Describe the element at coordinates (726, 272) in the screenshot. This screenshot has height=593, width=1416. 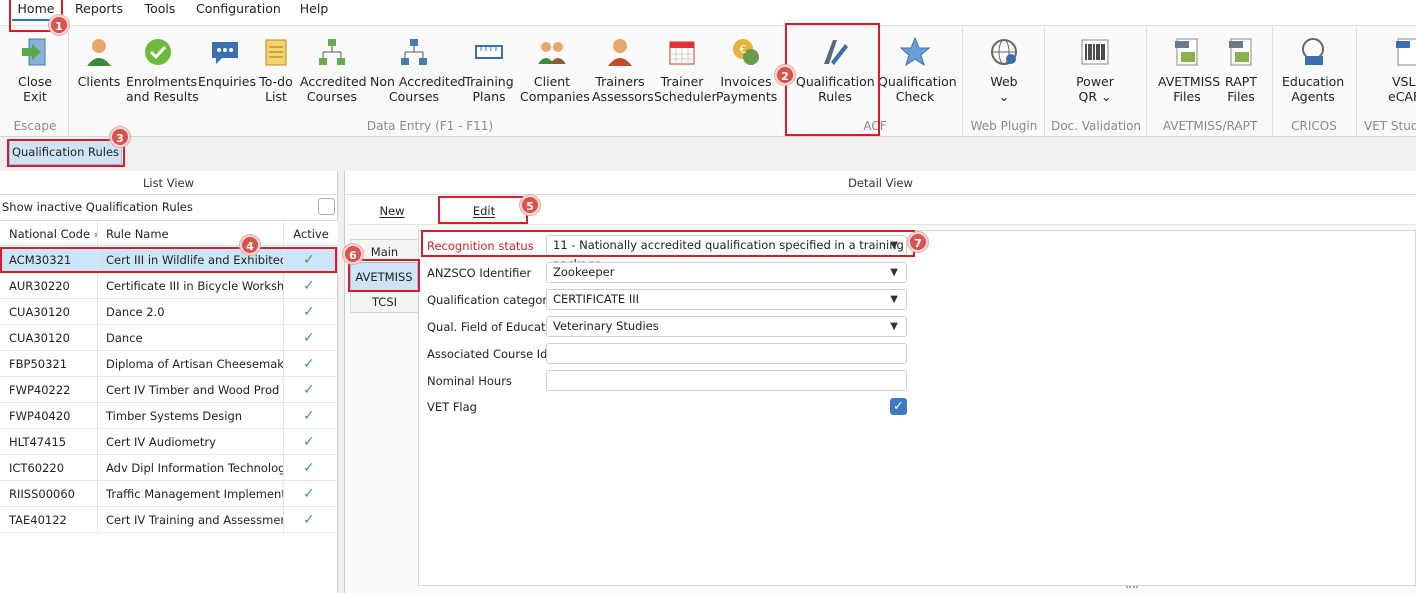
I see `anzsco-select: Zookeeper ▼` at that location.